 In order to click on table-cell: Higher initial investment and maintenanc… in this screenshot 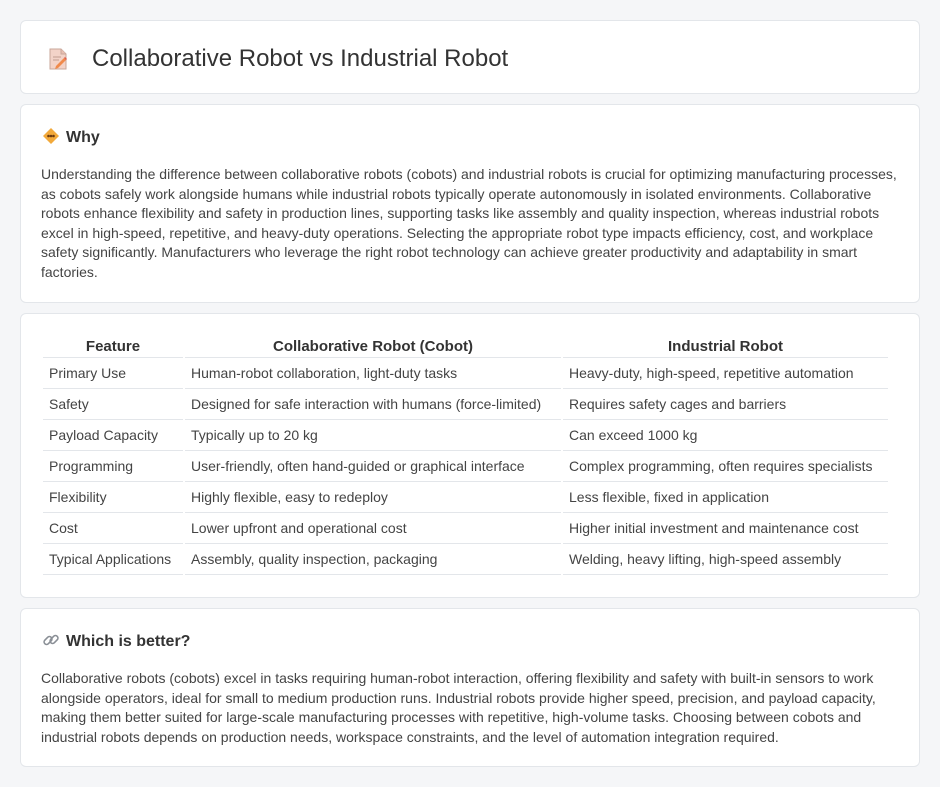, I will do `click(725, 528)`.